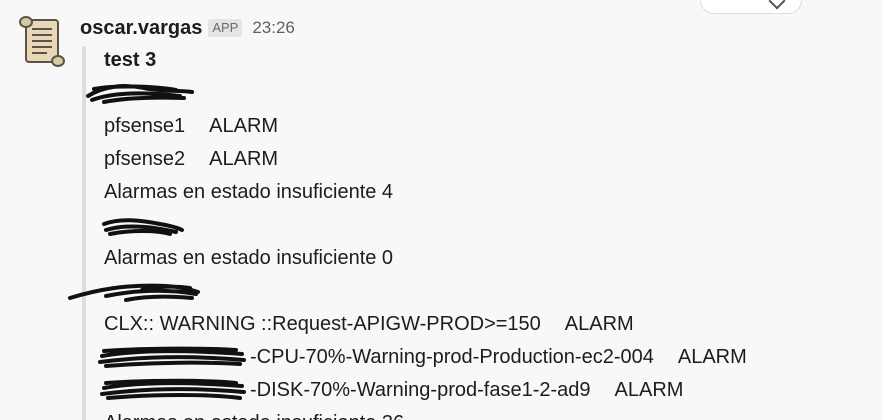 The width and height of the screenshot is (882, 420). Describe the element at coordinates (145, 126) in the screenshot. I see `alarm-name: pfsense1` at that location.